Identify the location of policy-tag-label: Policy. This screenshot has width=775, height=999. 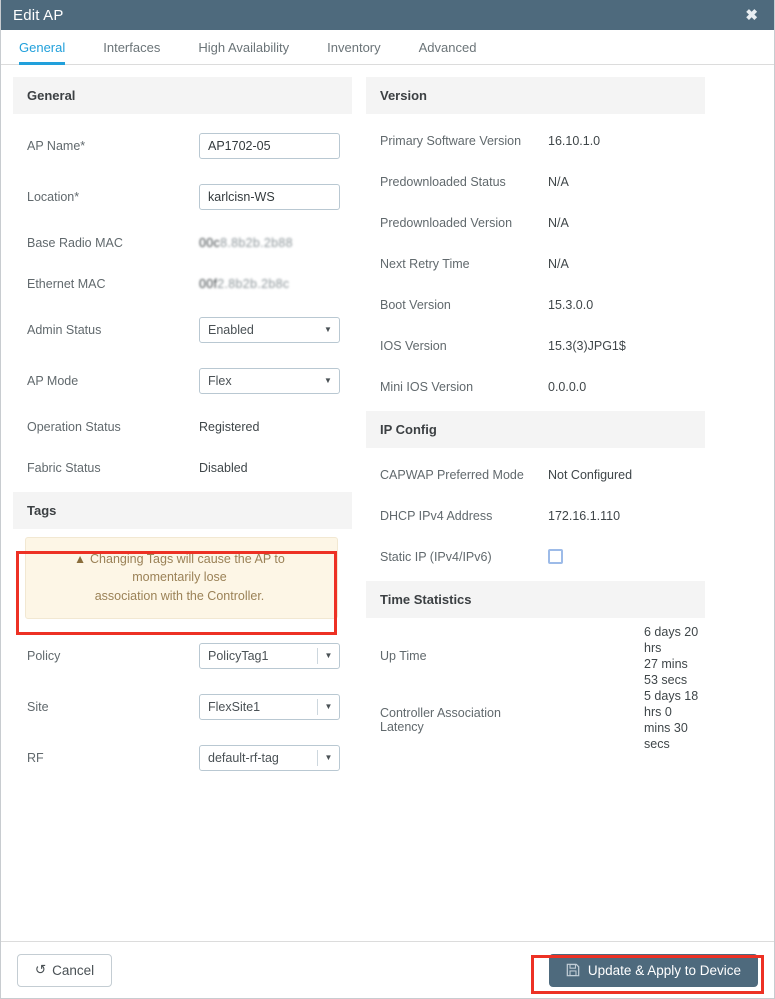
(44, 656).